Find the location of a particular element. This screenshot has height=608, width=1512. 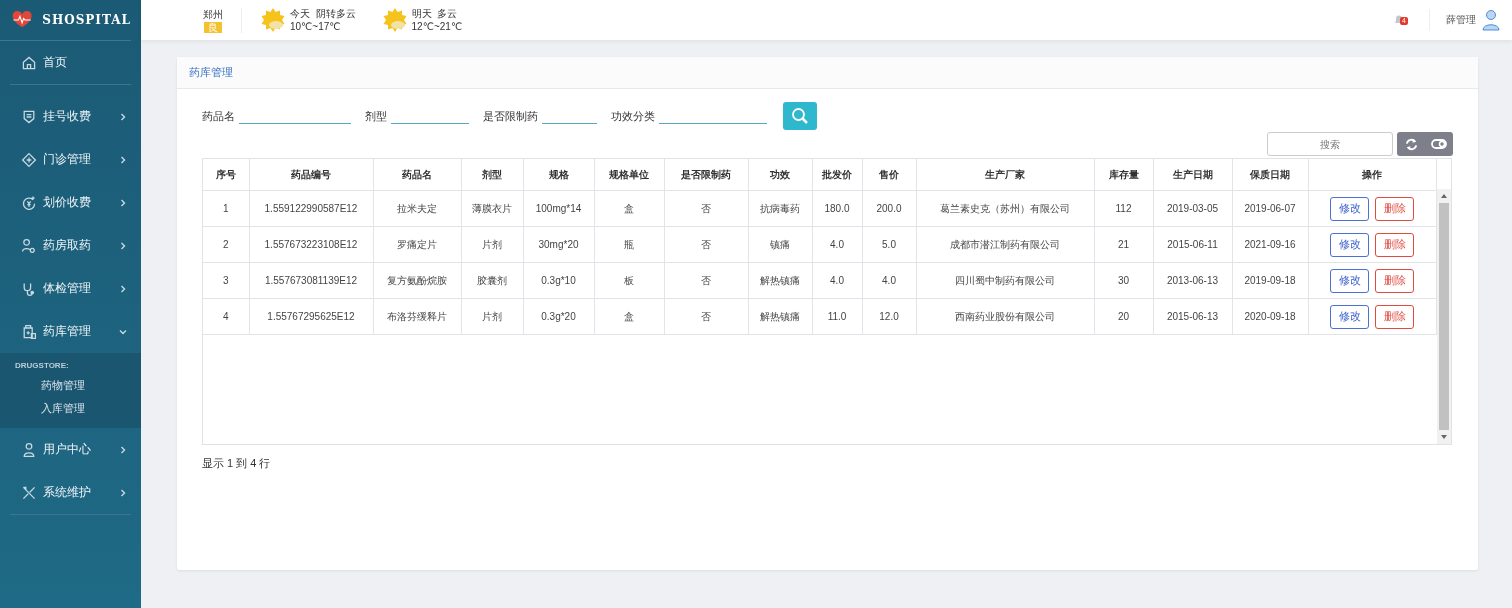

table-cell: 罗痛定片 is located at coordinates (417, 244).